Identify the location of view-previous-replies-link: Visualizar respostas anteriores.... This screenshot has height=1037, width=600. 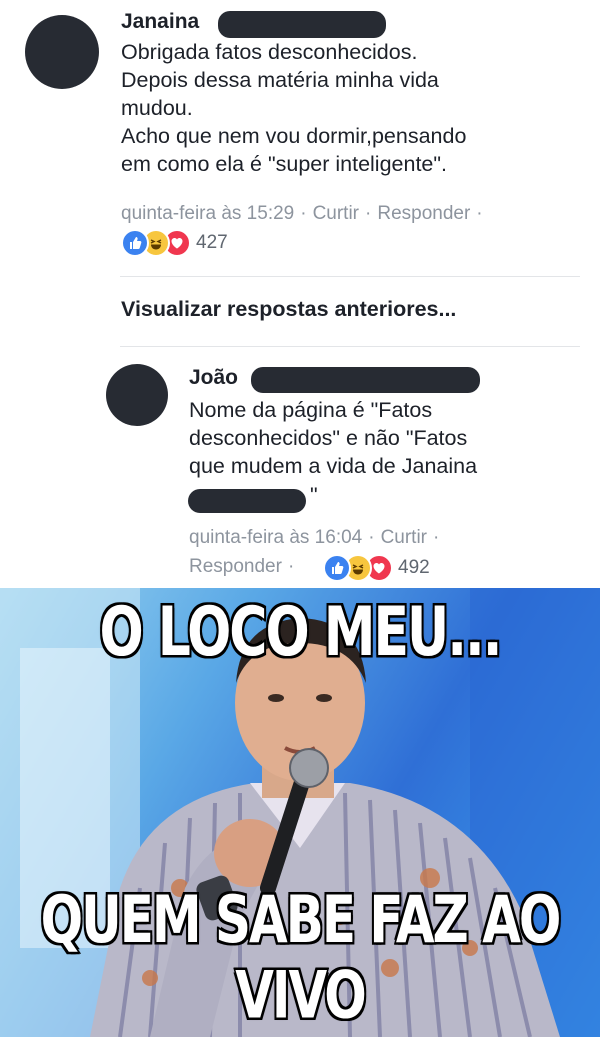
(288, 309).